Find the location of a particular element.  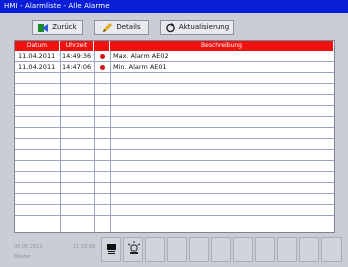

row-description: Min. Alarm AE01 is located at coordinates (140, 67).